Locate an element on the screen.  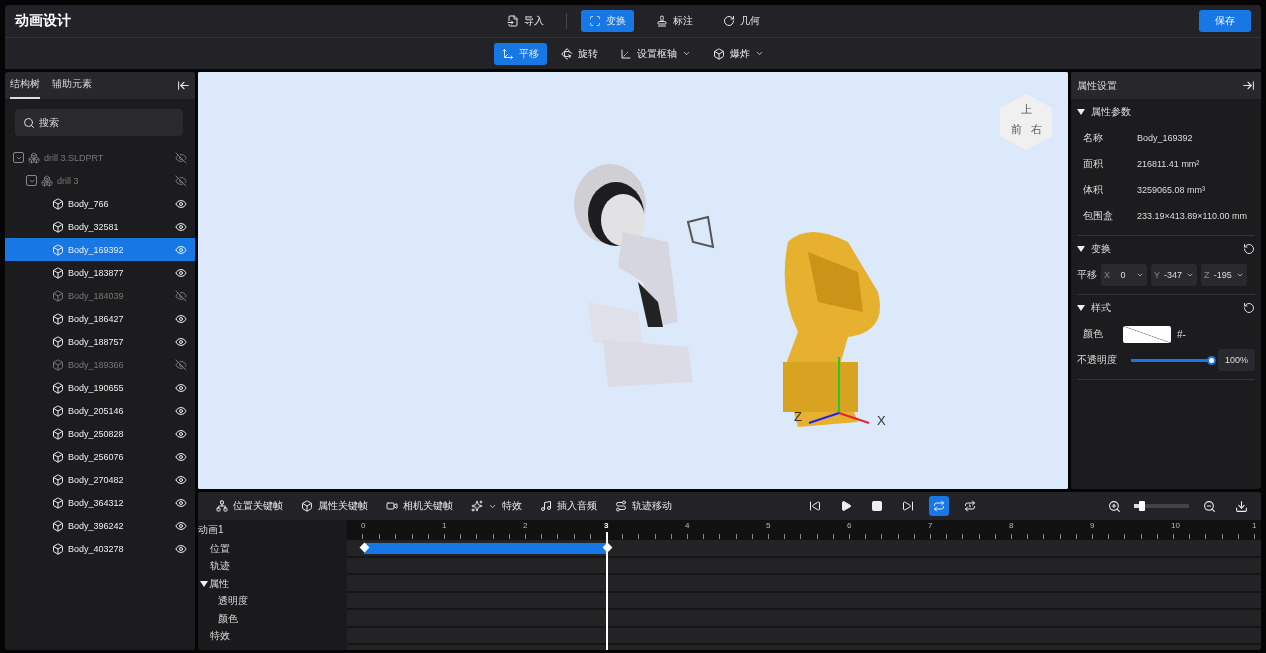
tree-item: Body_189366 is located at coordinates (100, 364).